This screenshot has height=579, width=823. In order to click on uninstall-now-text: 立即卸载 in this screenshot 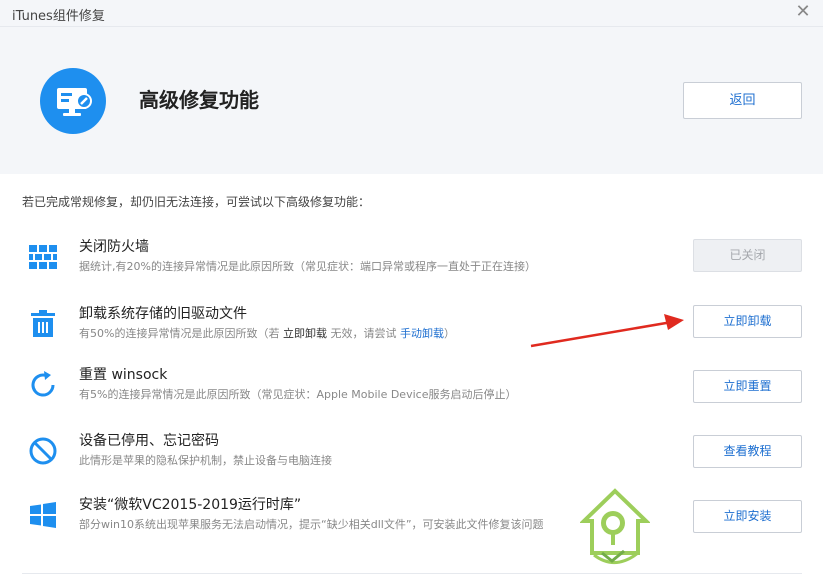, I will do `click(304, 333)`.